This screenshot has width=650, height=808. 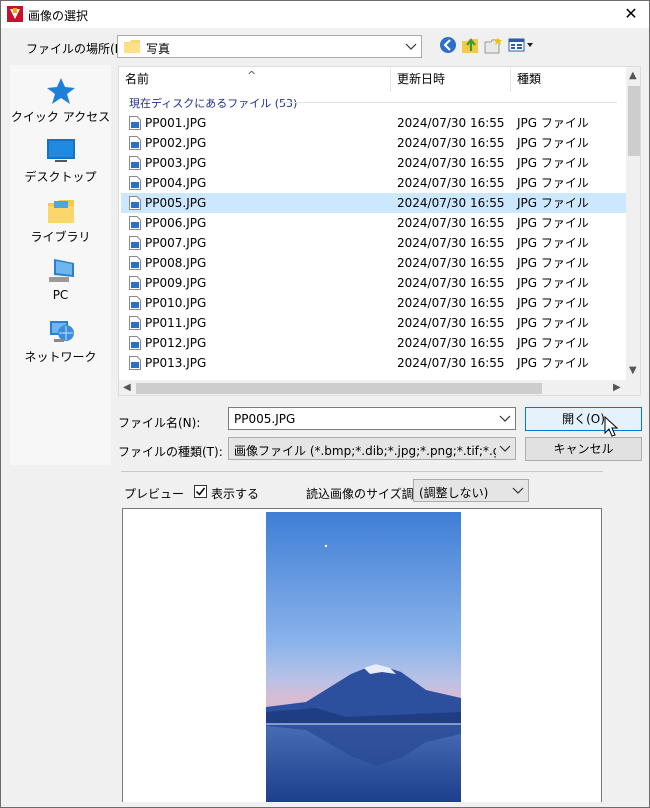 I want to click on place-label: ネットワーク, so click(x=60, y=357).